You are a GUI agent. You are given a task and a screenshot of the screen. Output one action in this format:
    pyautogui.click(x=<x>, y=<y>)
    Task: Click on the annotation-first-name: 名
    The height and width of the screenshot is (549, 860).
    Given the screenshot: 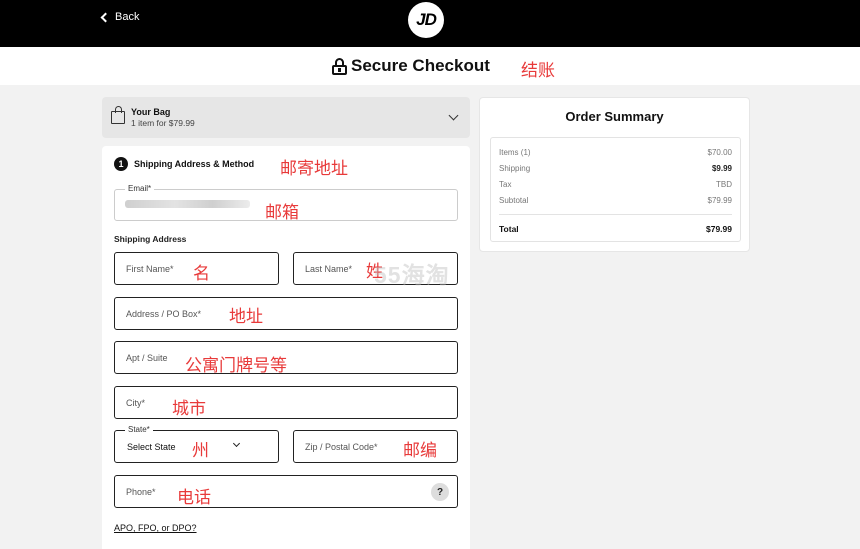 What is the action you would take?
    pyautogui.click(x=201, y=273)
    